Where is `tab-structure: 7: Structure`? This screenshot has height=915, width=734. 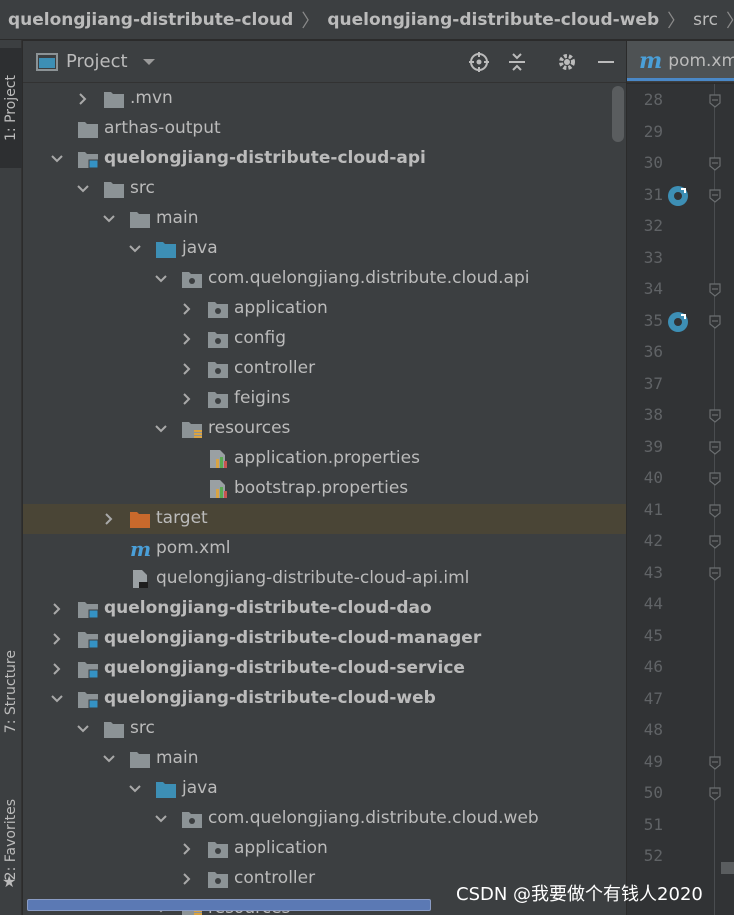 tab-structure: 7: Structure is located at coordinates (11, 692).